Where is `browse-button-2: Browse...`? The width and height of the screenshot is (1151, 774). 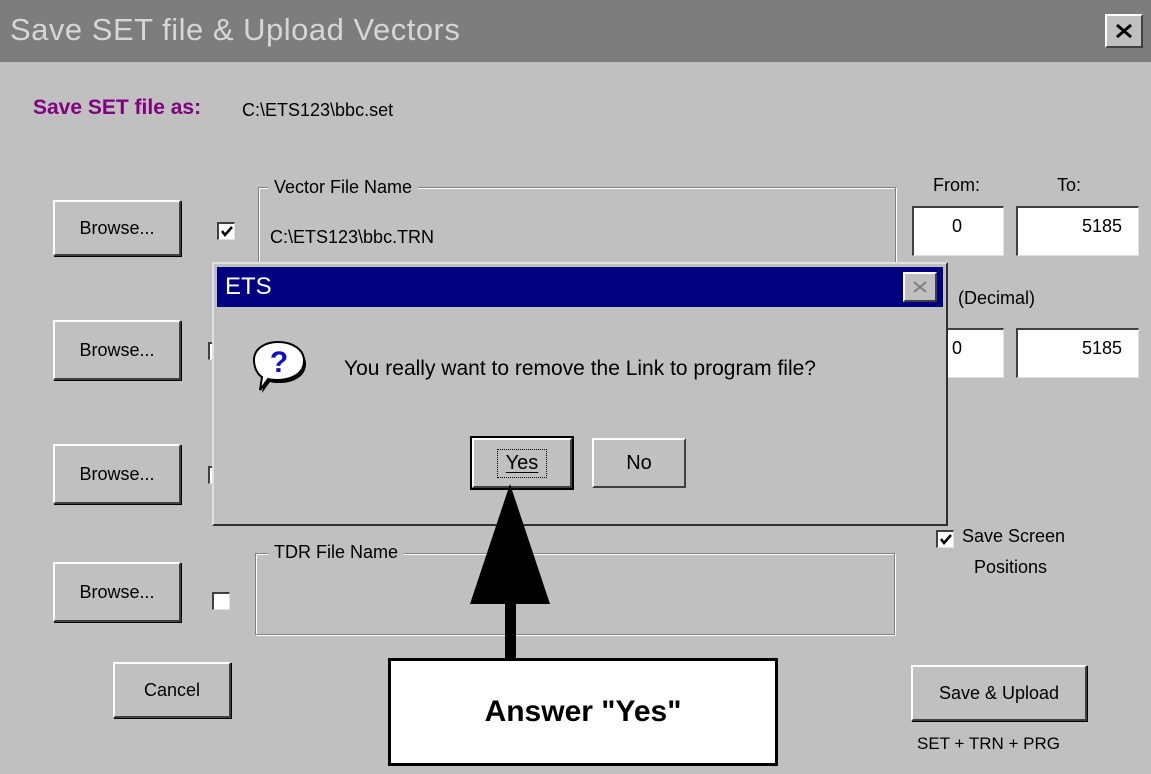 browse-button-2: Browse... is located at coordinates (117, 350).